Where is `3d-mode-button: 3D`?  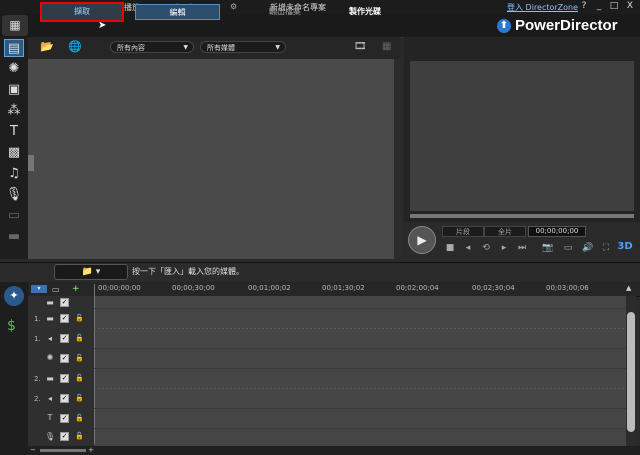
3d-mode-button: 3D is located at coordinates (625, 247).